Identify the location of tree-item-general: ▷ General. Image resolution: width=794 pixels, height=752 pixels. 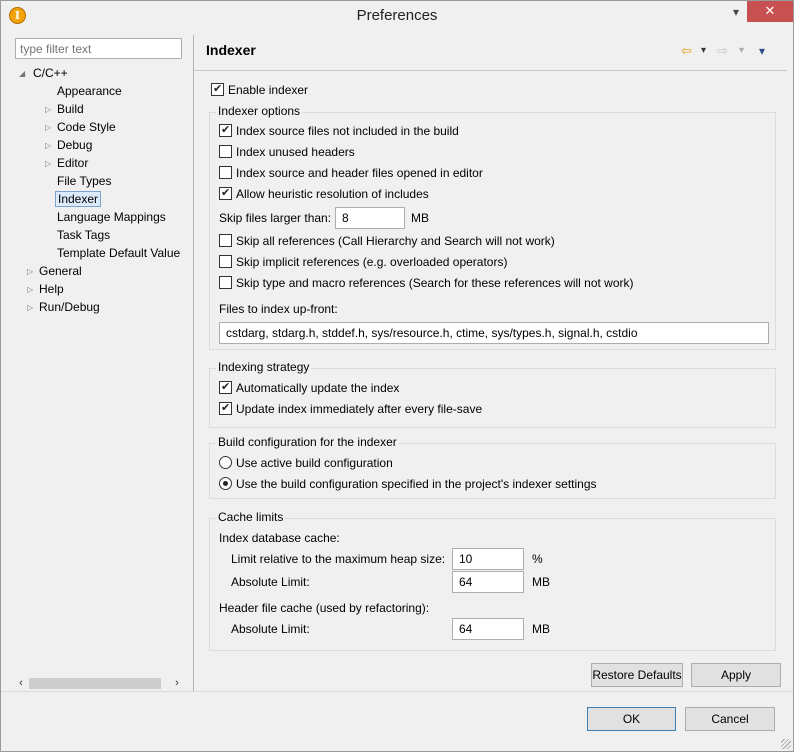
(55, 271).